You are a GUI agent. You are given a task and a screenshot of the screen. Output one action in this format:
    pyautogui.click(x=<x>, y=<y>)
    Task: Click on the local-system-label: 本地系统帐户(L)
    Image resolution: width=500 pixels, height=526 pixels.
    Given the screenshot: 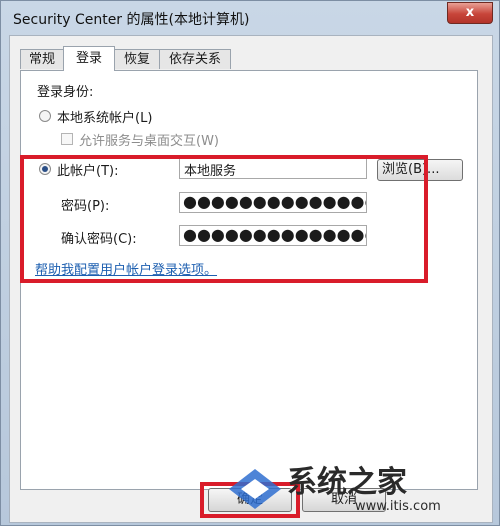 What is the action you would take?
    pyautogui.click(x=105, y=118)
    